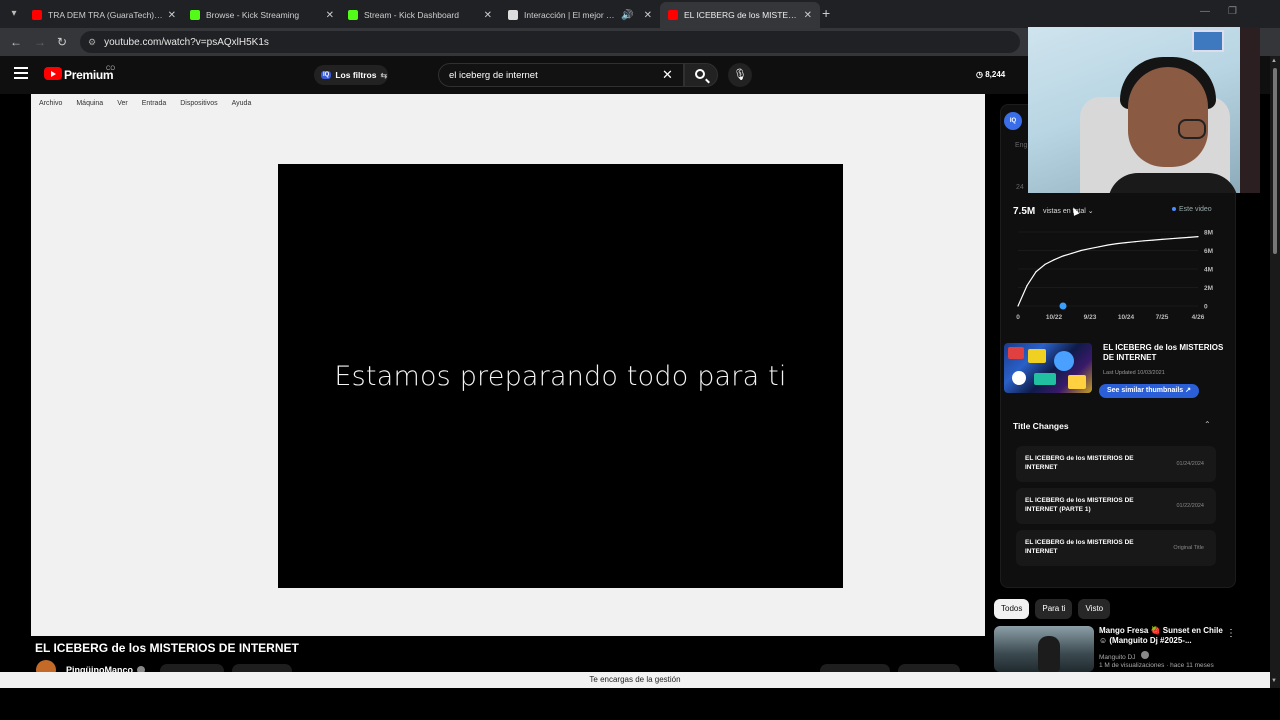 Image resolution: width=1280 pixels, height=720 pixels. I want to click on title-change-date: Original Title, so click(1188, 548).